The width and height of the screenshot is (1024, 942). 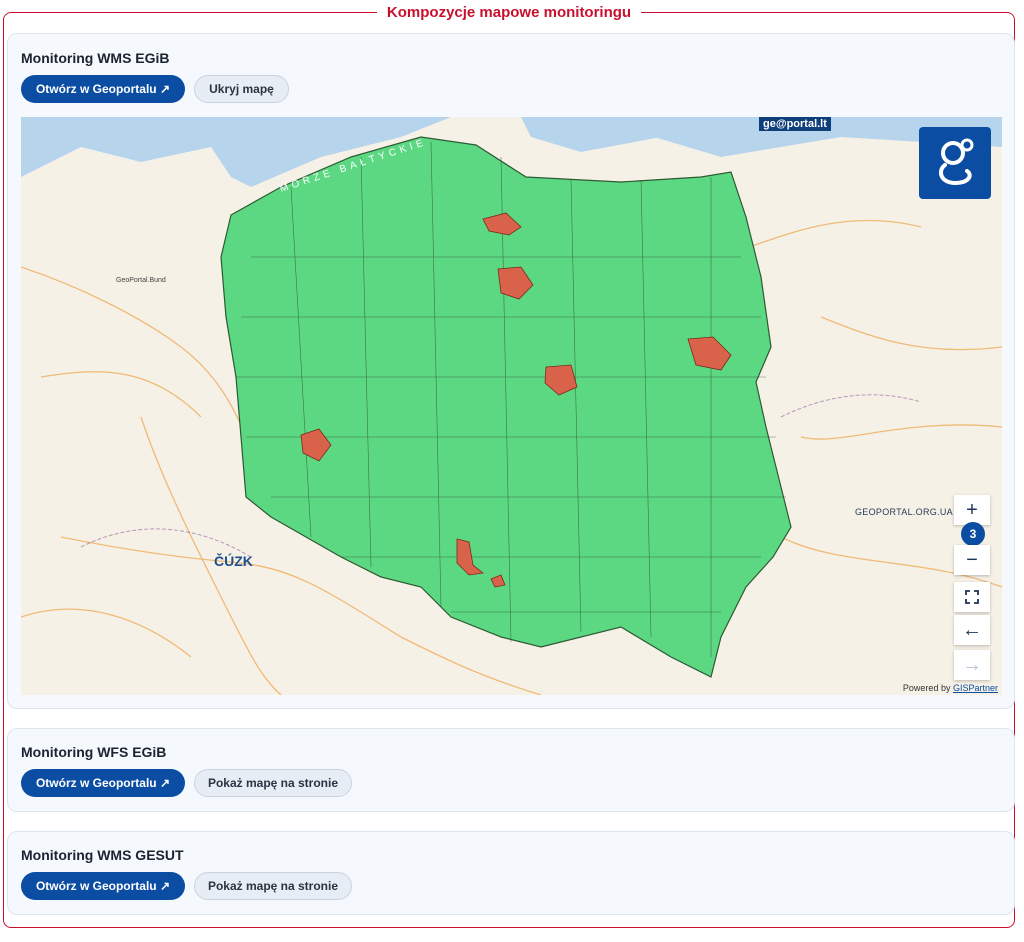 I want to click on forward-extent-button: →, so click(x=972, y=665).